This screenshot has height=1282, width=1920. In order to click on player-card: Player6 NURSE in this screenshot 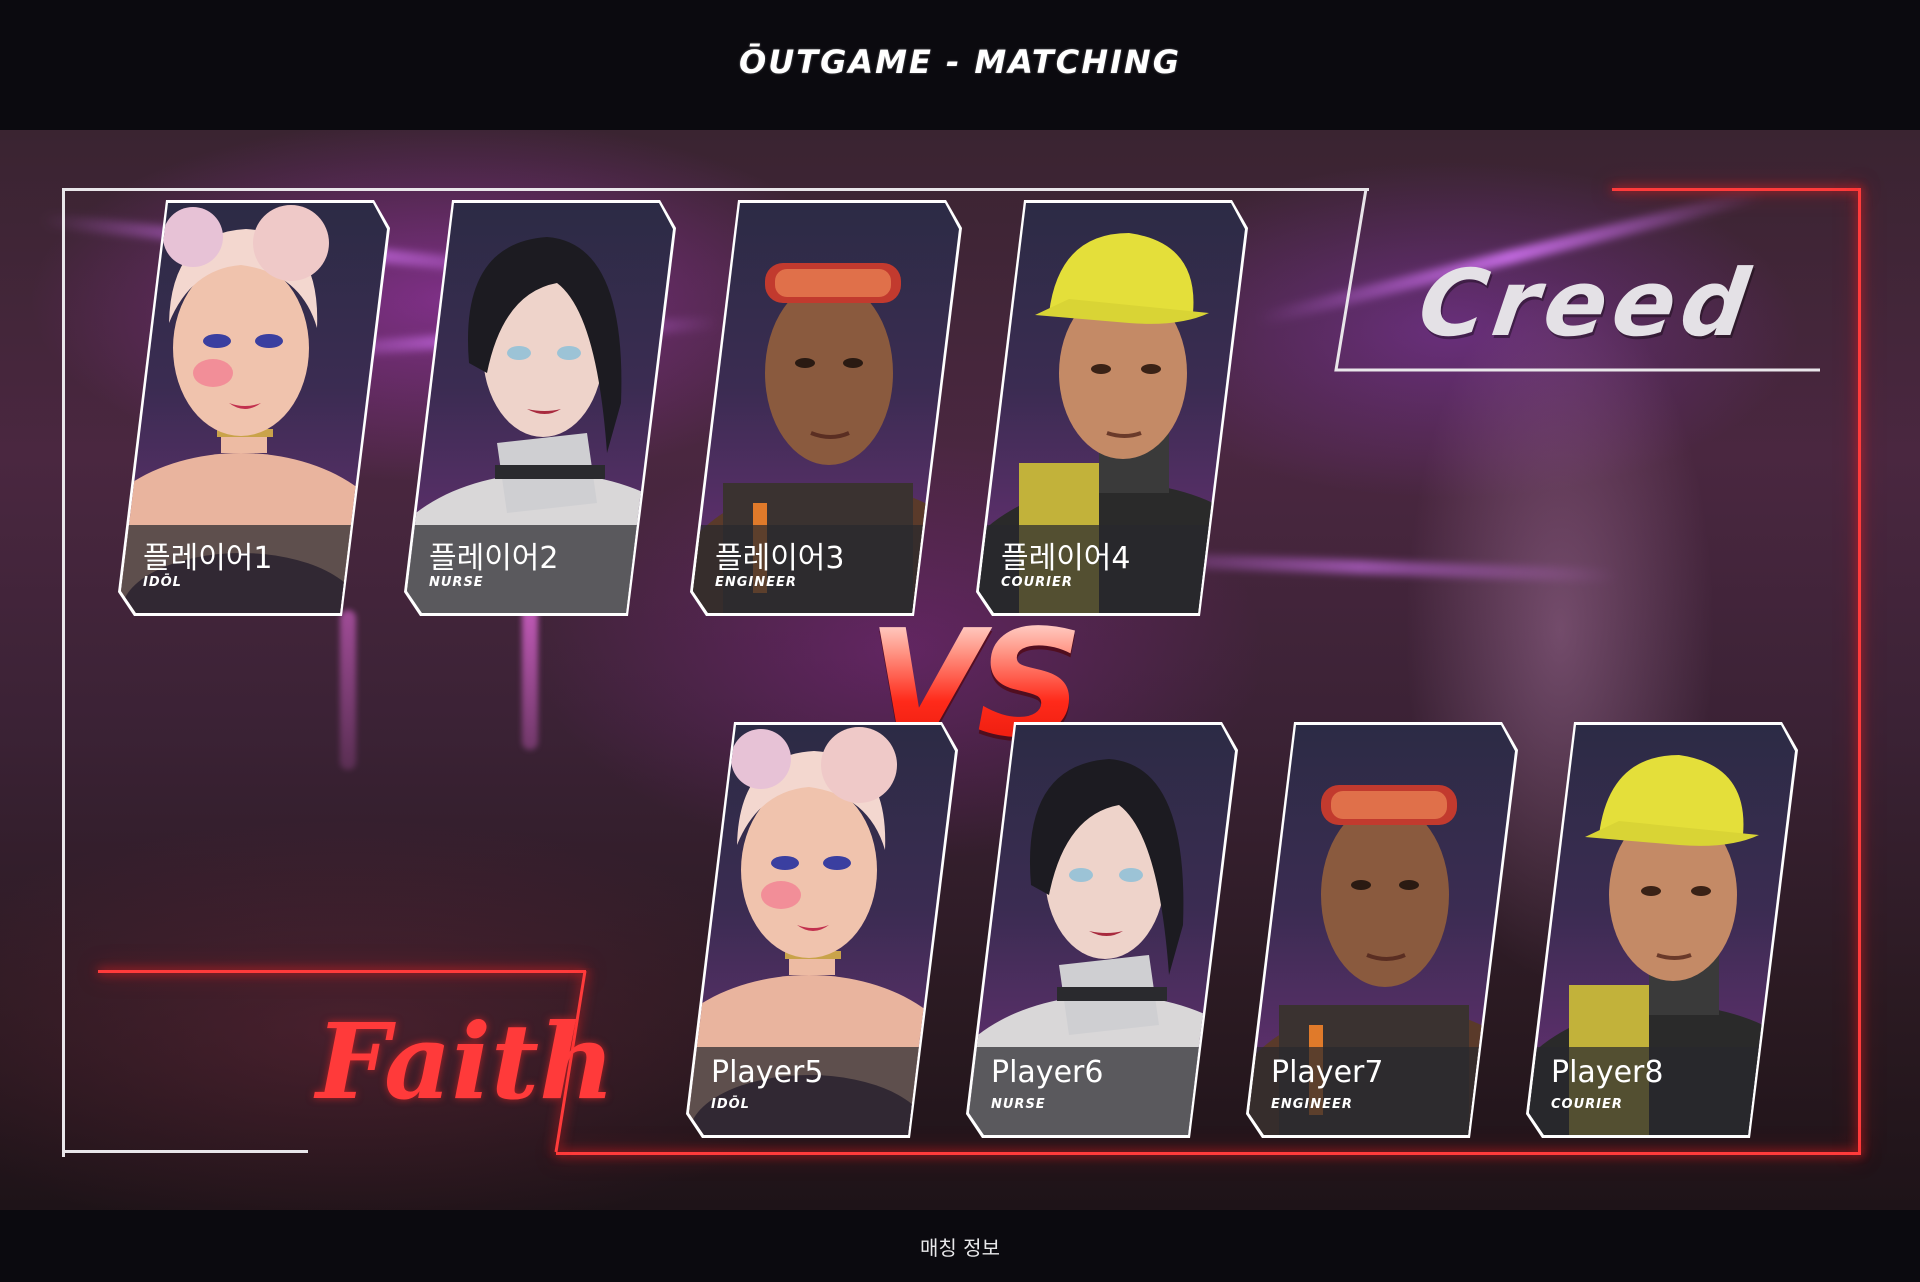, I will do `click(1102, 930)`.